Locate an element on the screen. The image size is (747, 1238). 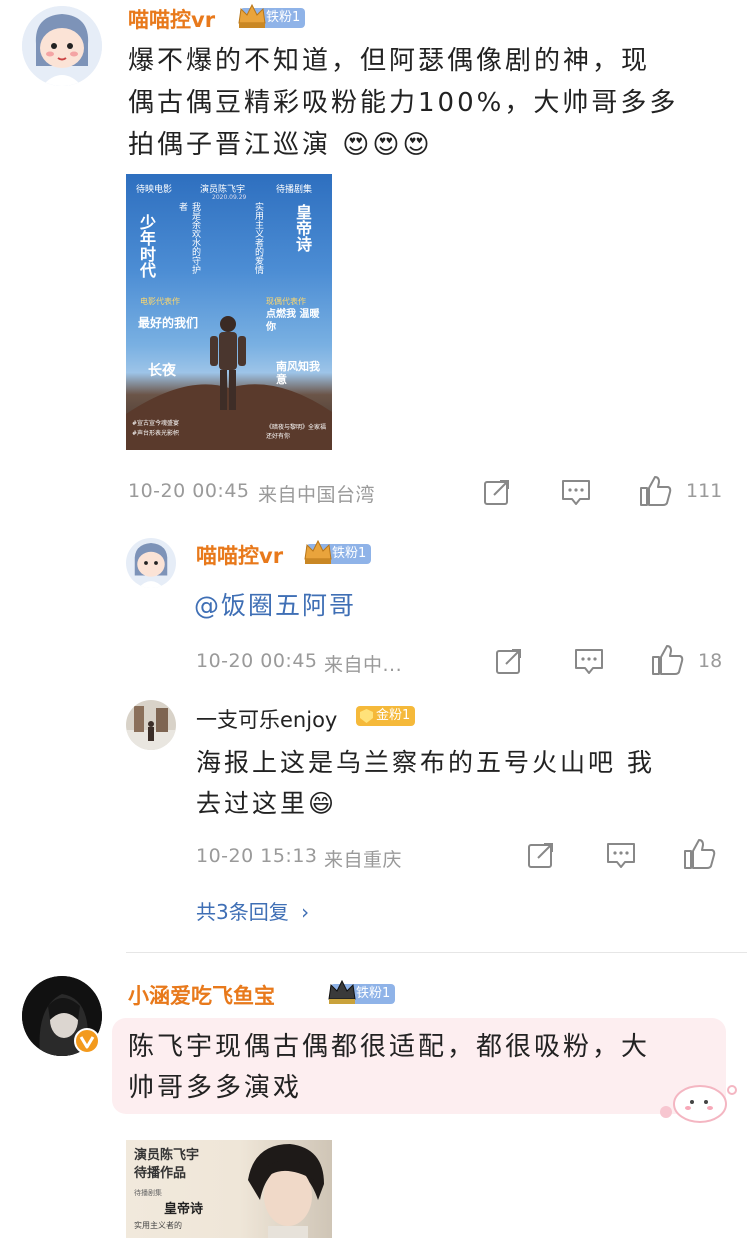
poster2-title: 皇帝诗 is located at coordinates (184, 1209).